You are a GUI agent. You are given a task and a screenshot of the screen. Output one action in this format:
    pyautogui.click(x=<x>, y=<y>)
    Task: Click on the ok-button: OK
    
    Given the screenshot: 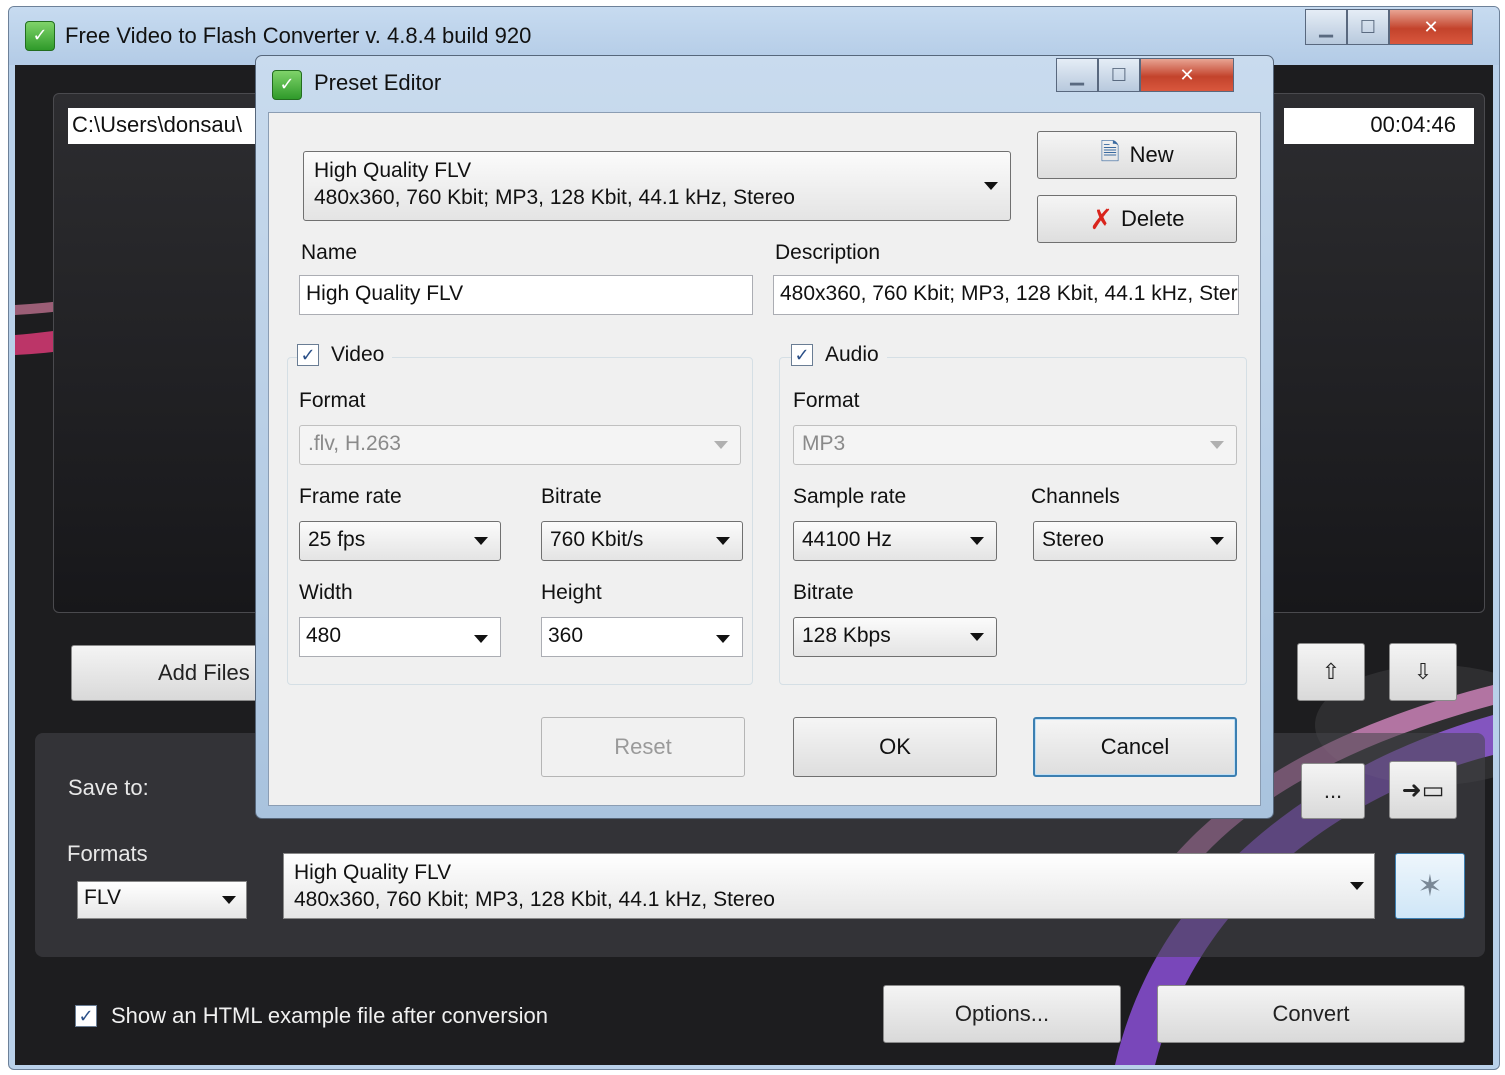 What is the action you would take?
    pyautogui.click(x=895, y=747)
    